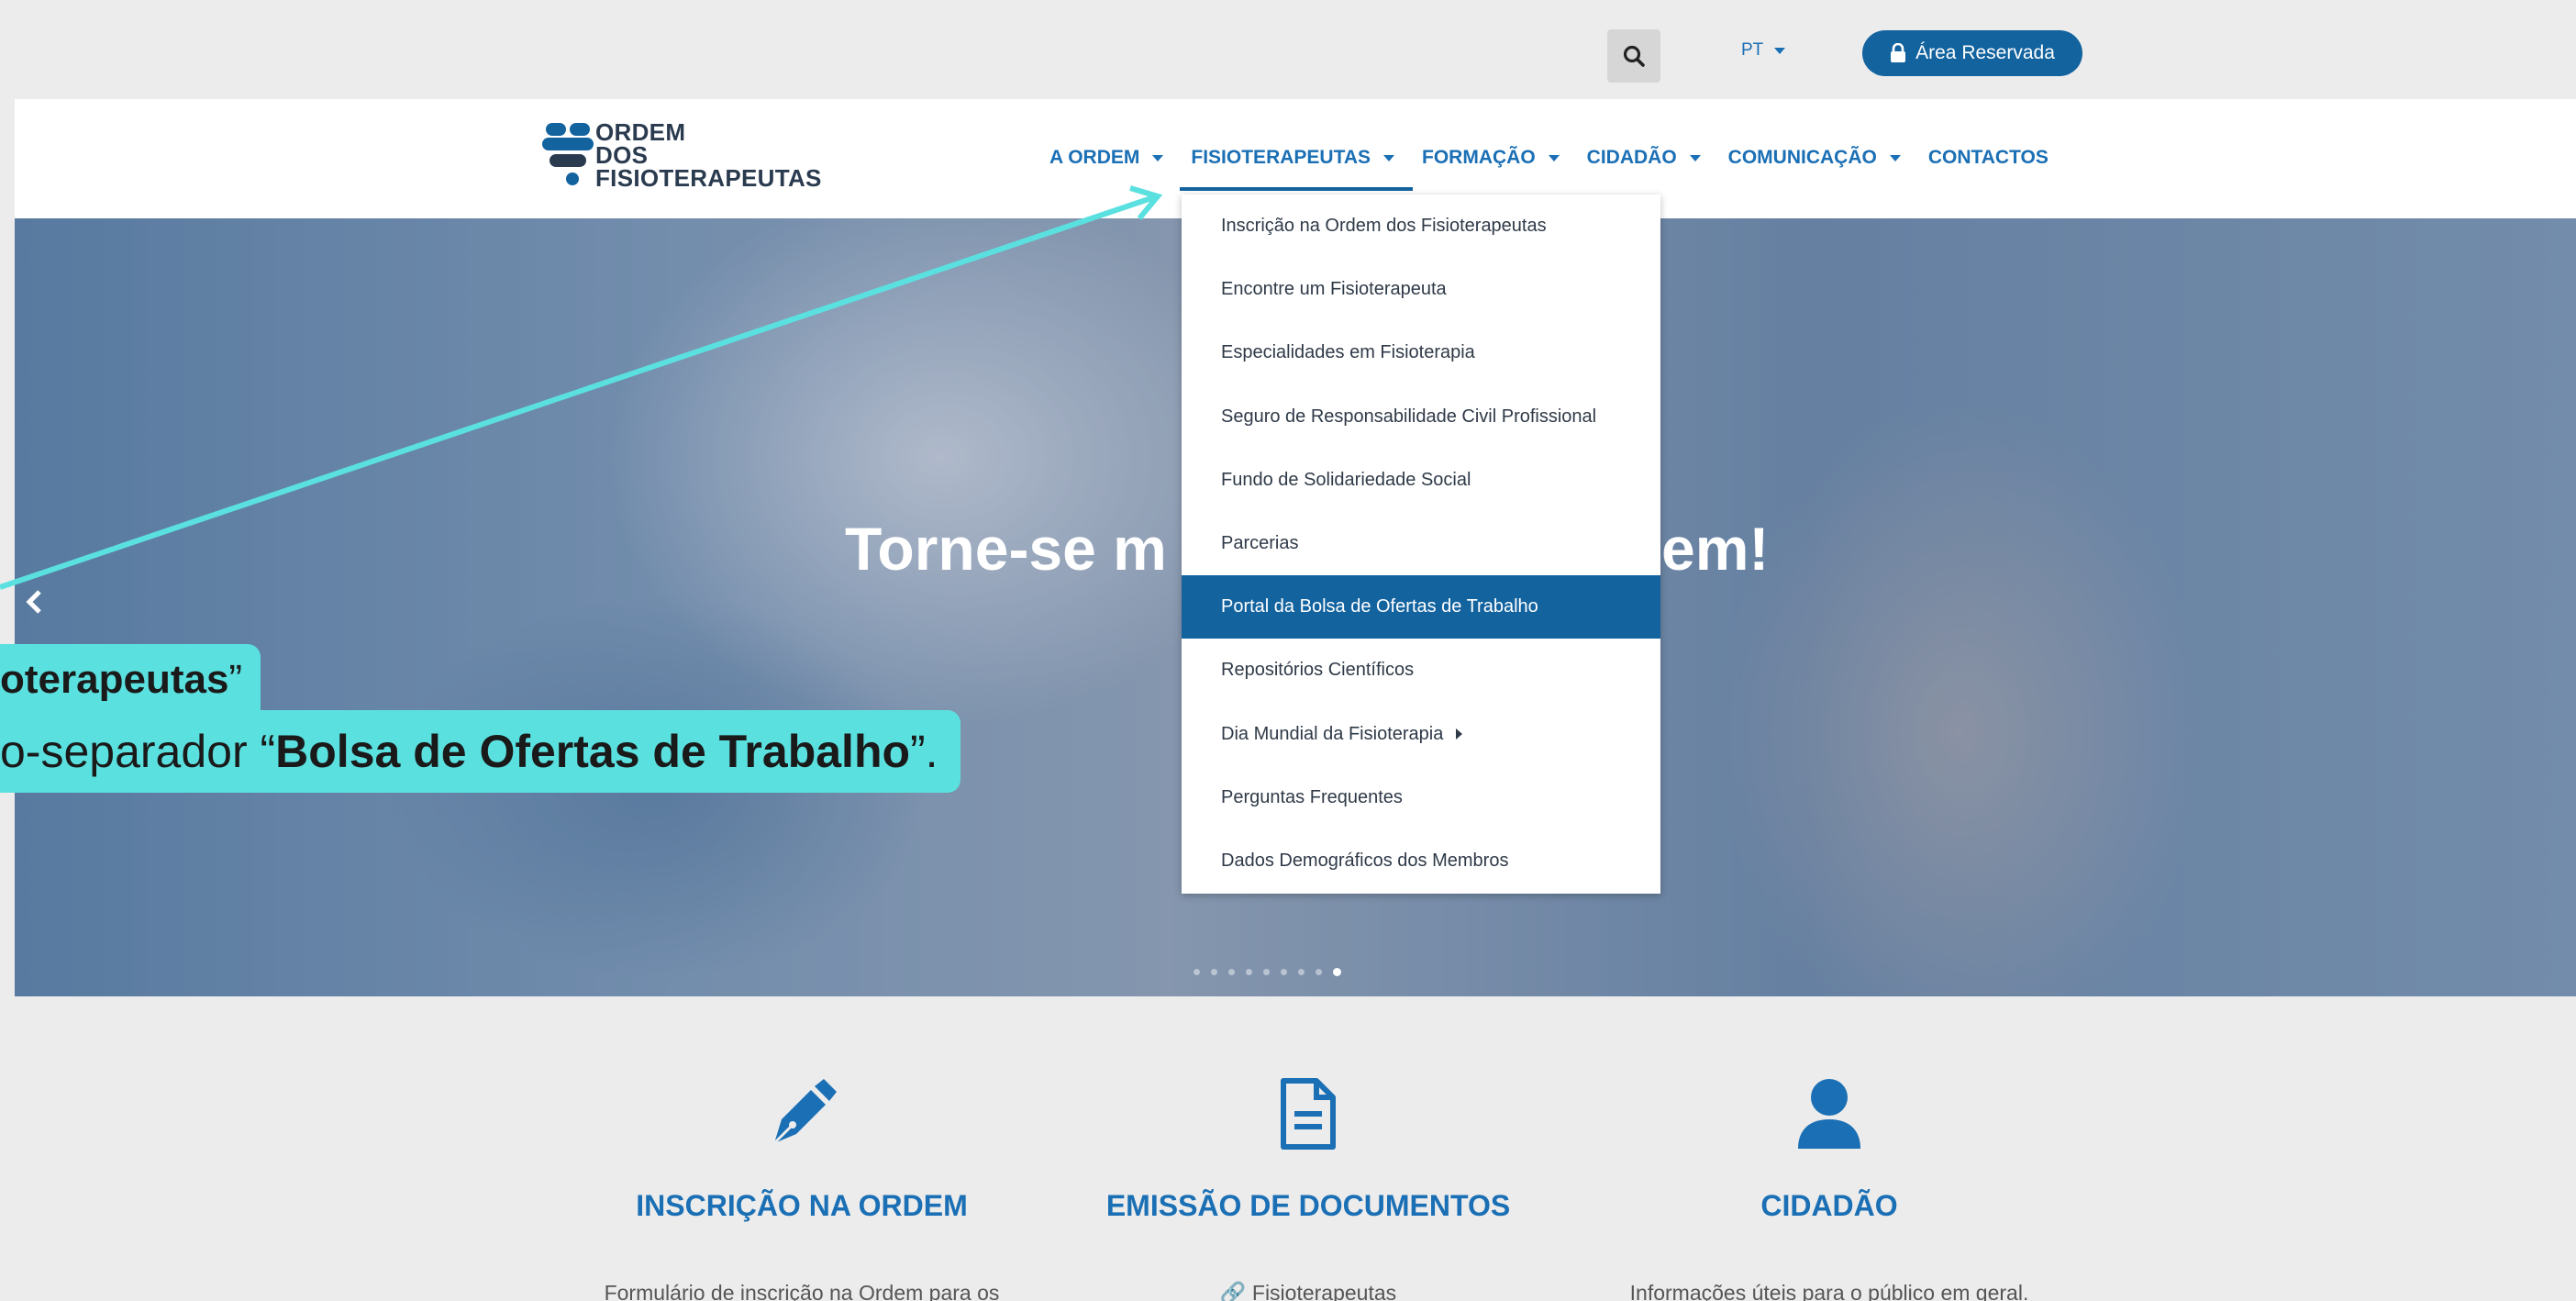  What do you see at coordinates (1421, 607) in the screenshot?
I see `dropdown-item-bolsa-ofertas: Portal da Bolsa de Ofertas de Trabalho` at bounding box center [1421, 607].